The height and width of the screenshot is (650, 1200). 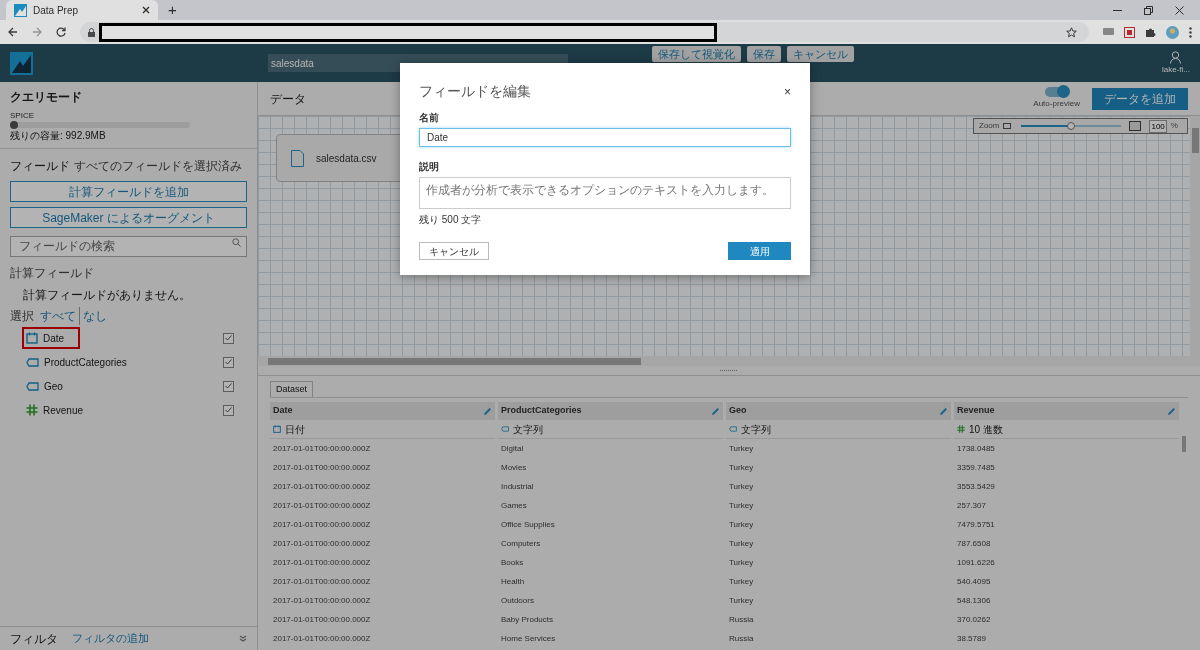 I want to click on filter-title: フィルタ, so click(x=34, y=639).